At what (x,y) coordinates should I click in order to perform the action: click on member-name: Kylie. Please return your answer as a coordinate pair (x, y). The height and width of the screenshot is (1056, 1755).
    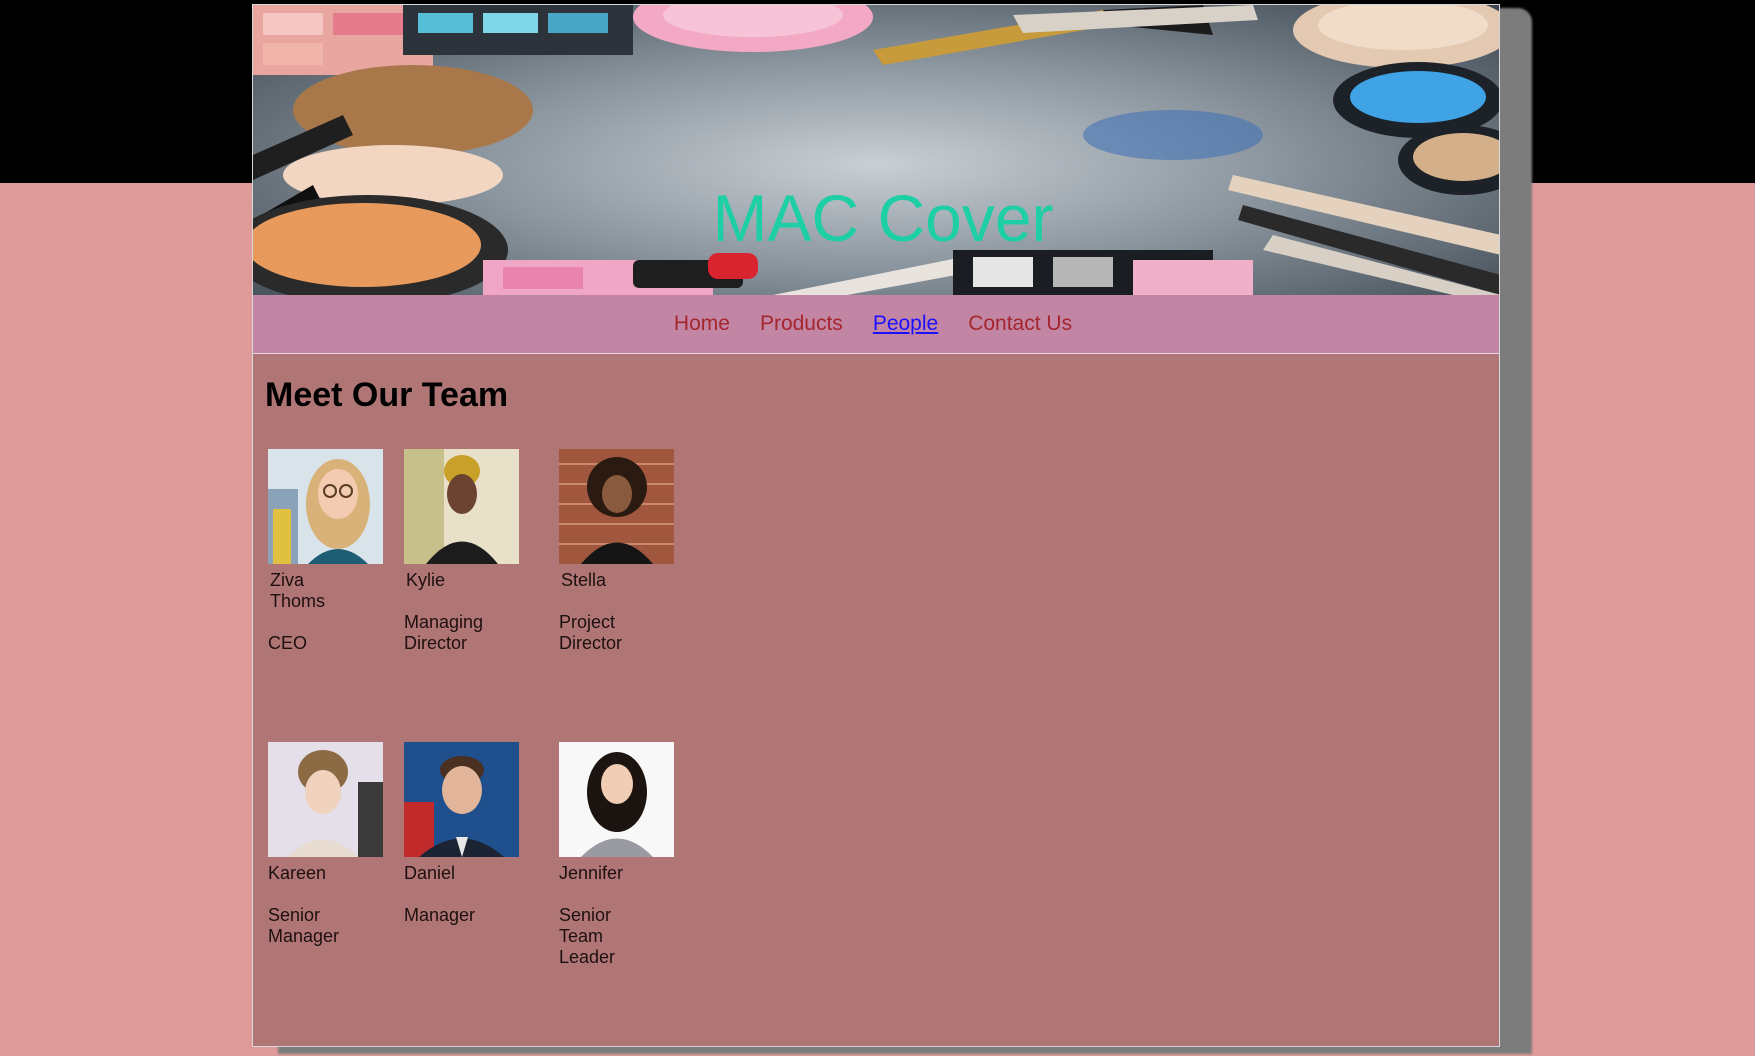
    Looking at the image, I should click on (426, 580).